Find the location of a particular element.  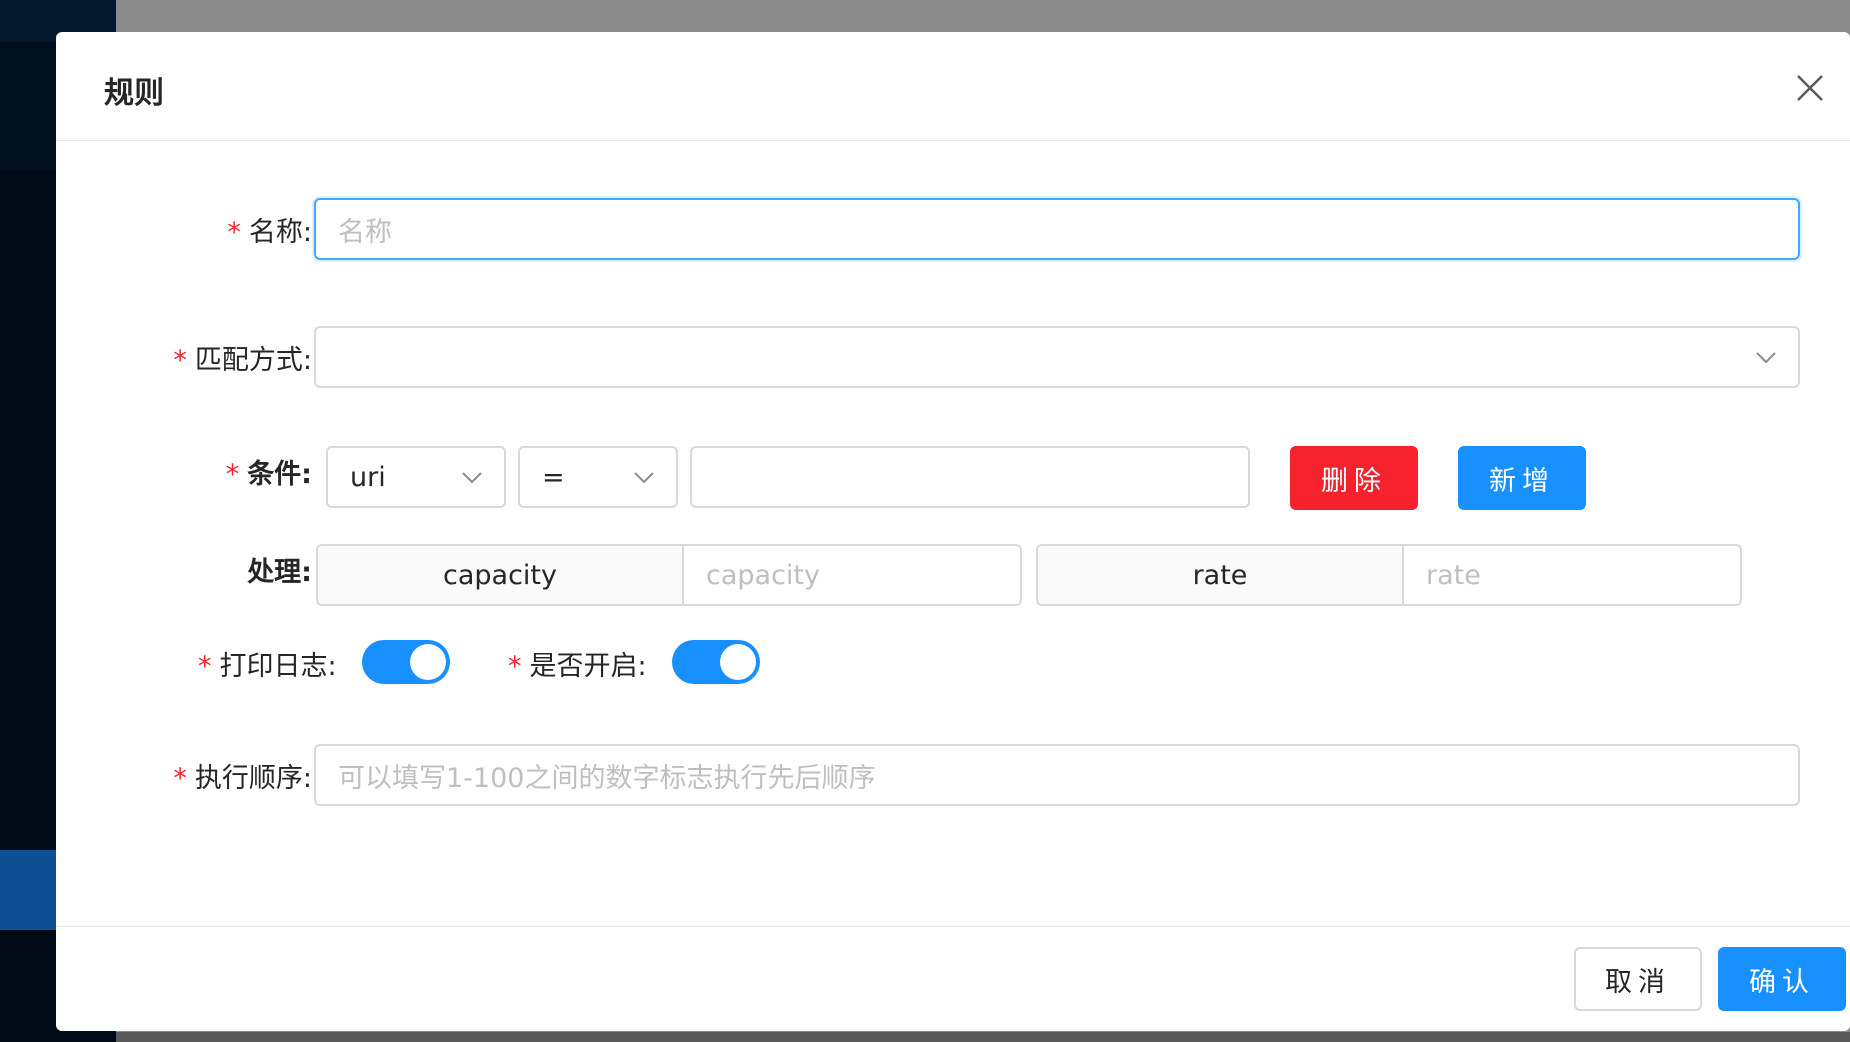

confirm-button: 确认 is located at coordinates (1782, 979).